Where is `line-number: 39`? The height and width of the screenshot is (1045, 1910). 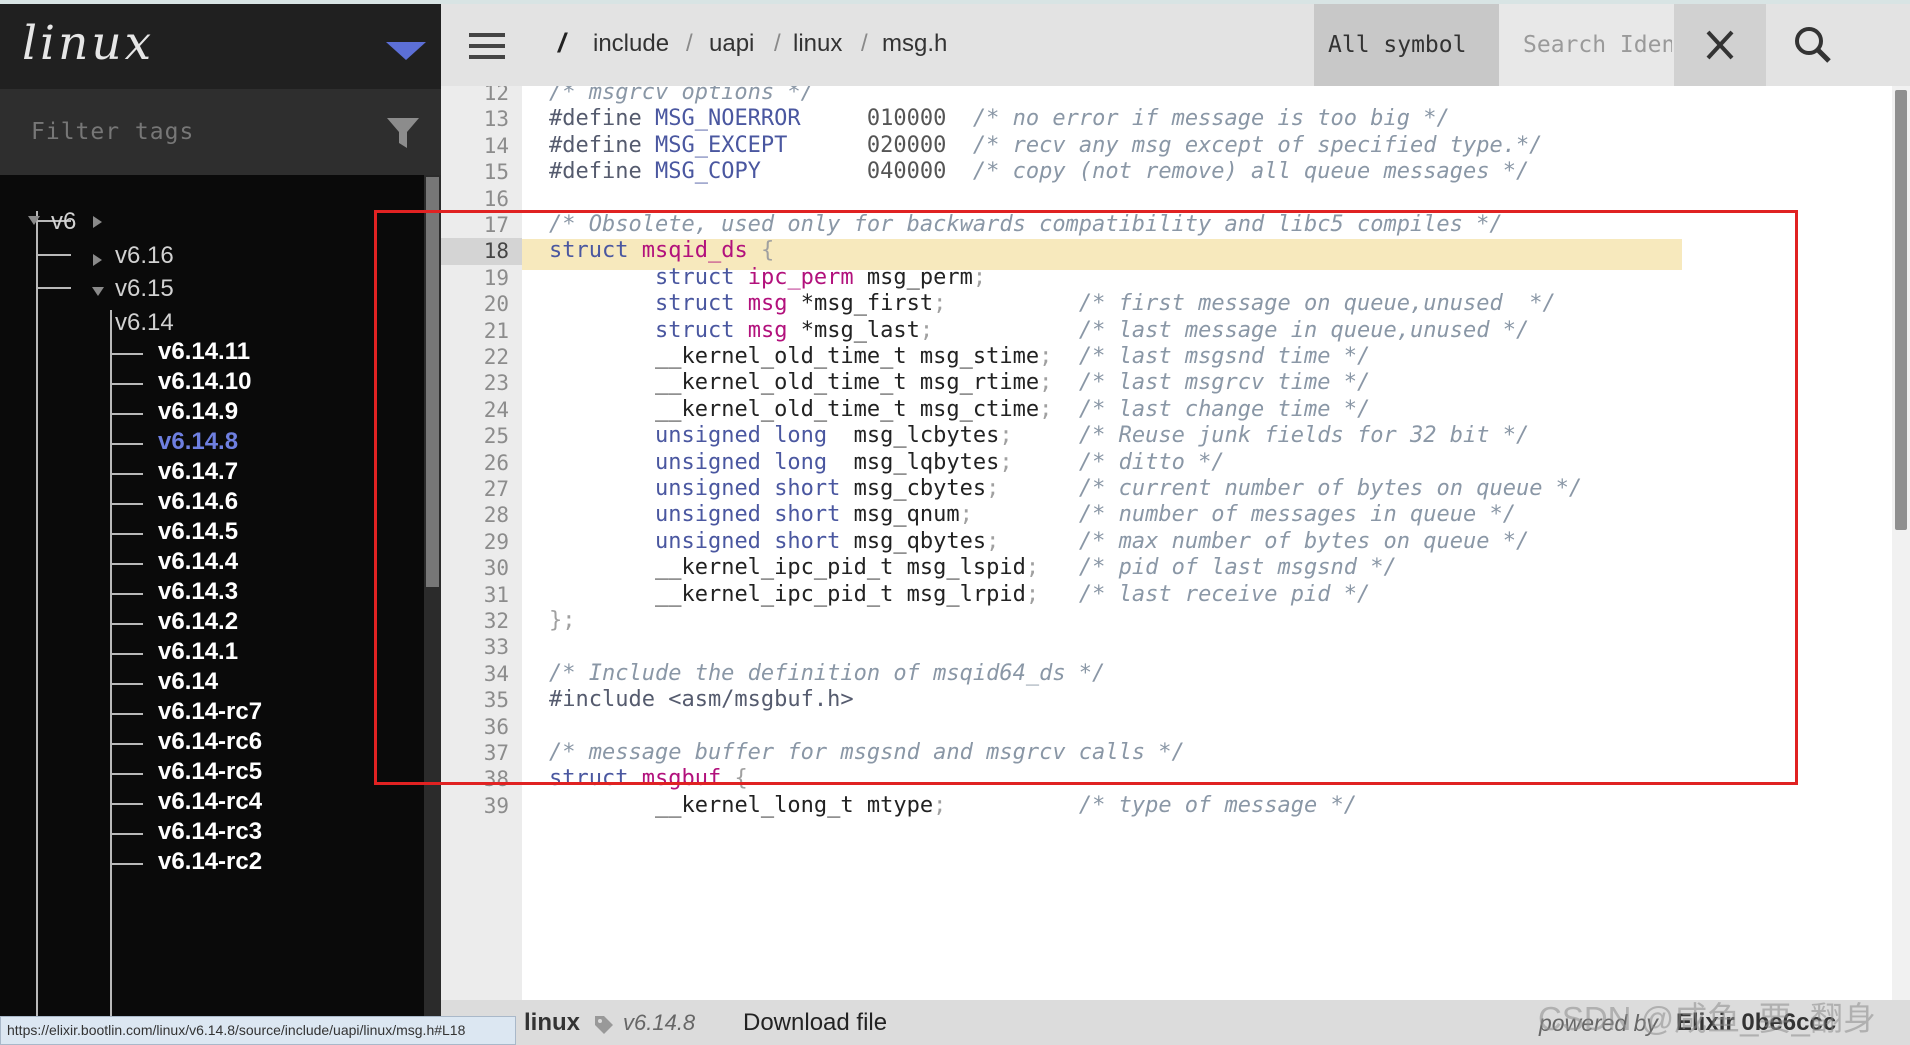 line-number: 39 is located at coordinates (475, 806).